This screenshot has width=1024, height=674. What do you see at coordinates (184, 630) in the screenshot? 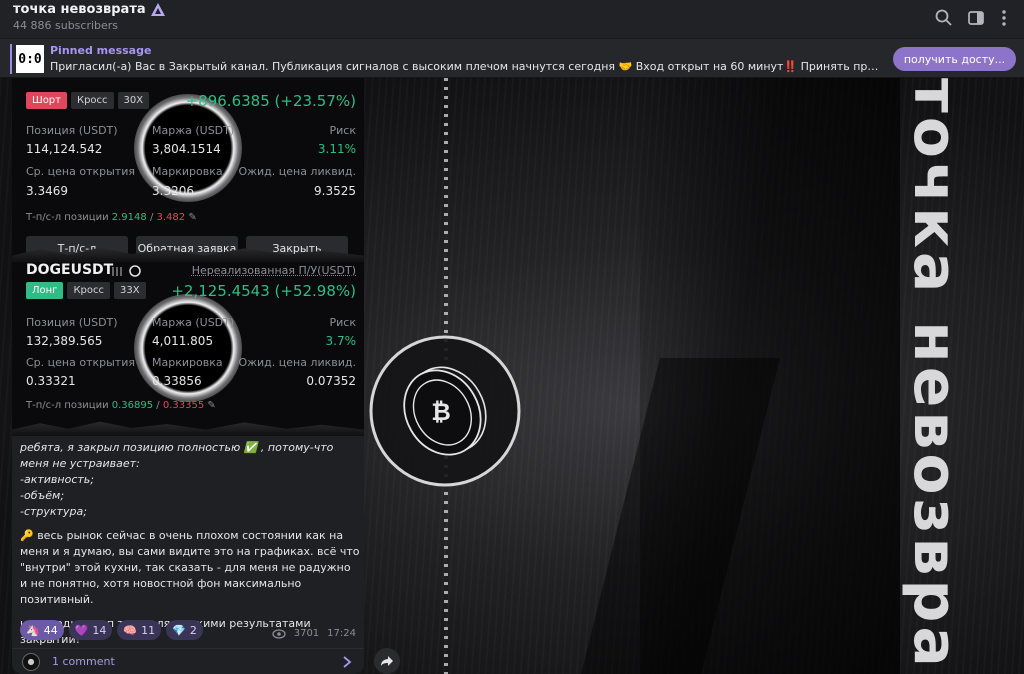
I see `reaction-gem: 💎 2` at bounding box center [184, 630].